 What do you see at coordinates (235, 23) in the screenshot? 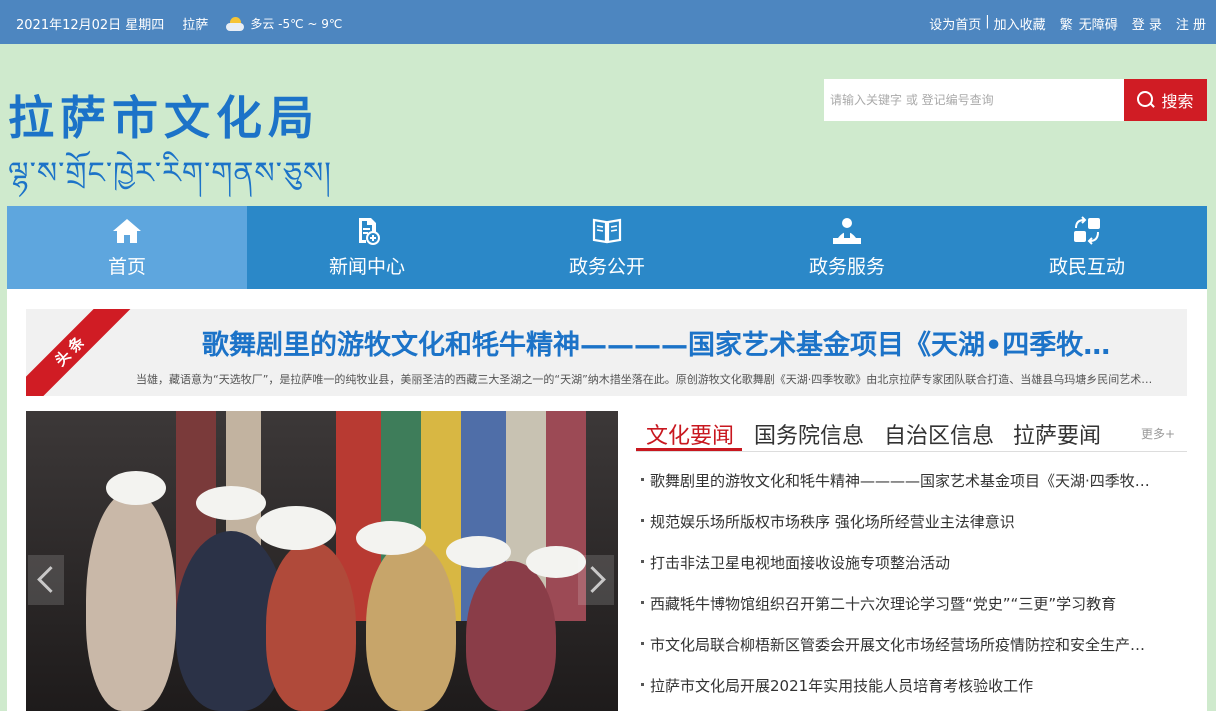
I see `partly-cloudy-icon` at bounding box center [235, 23].